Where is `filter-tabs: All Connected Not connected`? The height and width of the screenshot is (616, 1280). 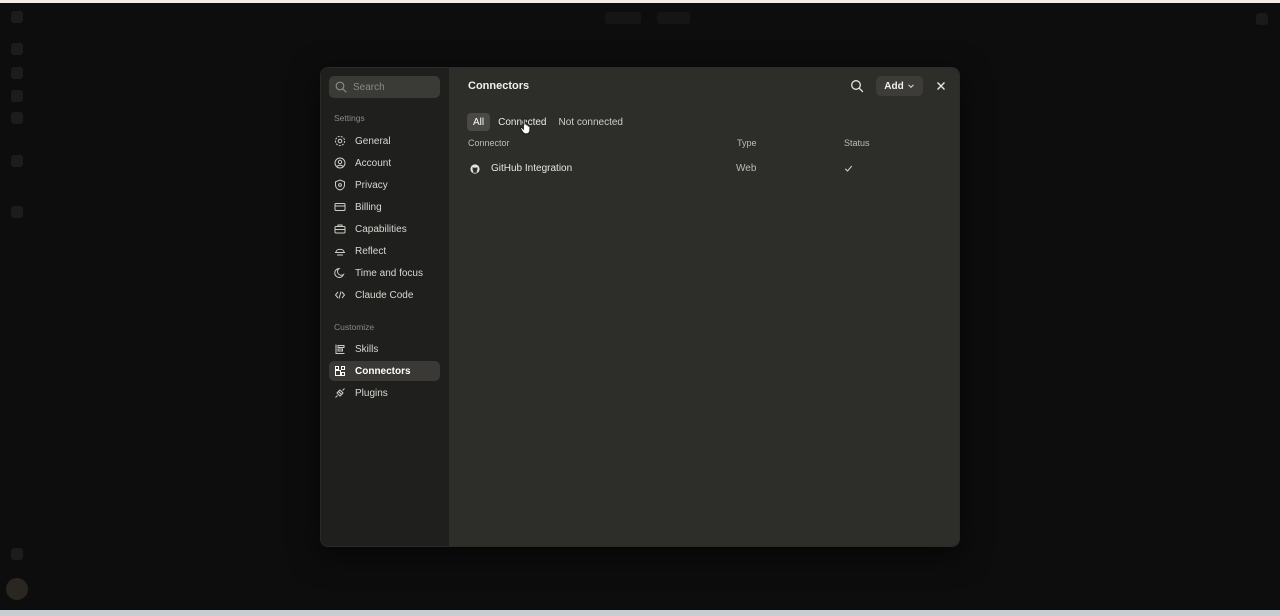 filter-tabs: All Connected Not connected is located at coordinates (548, 122).